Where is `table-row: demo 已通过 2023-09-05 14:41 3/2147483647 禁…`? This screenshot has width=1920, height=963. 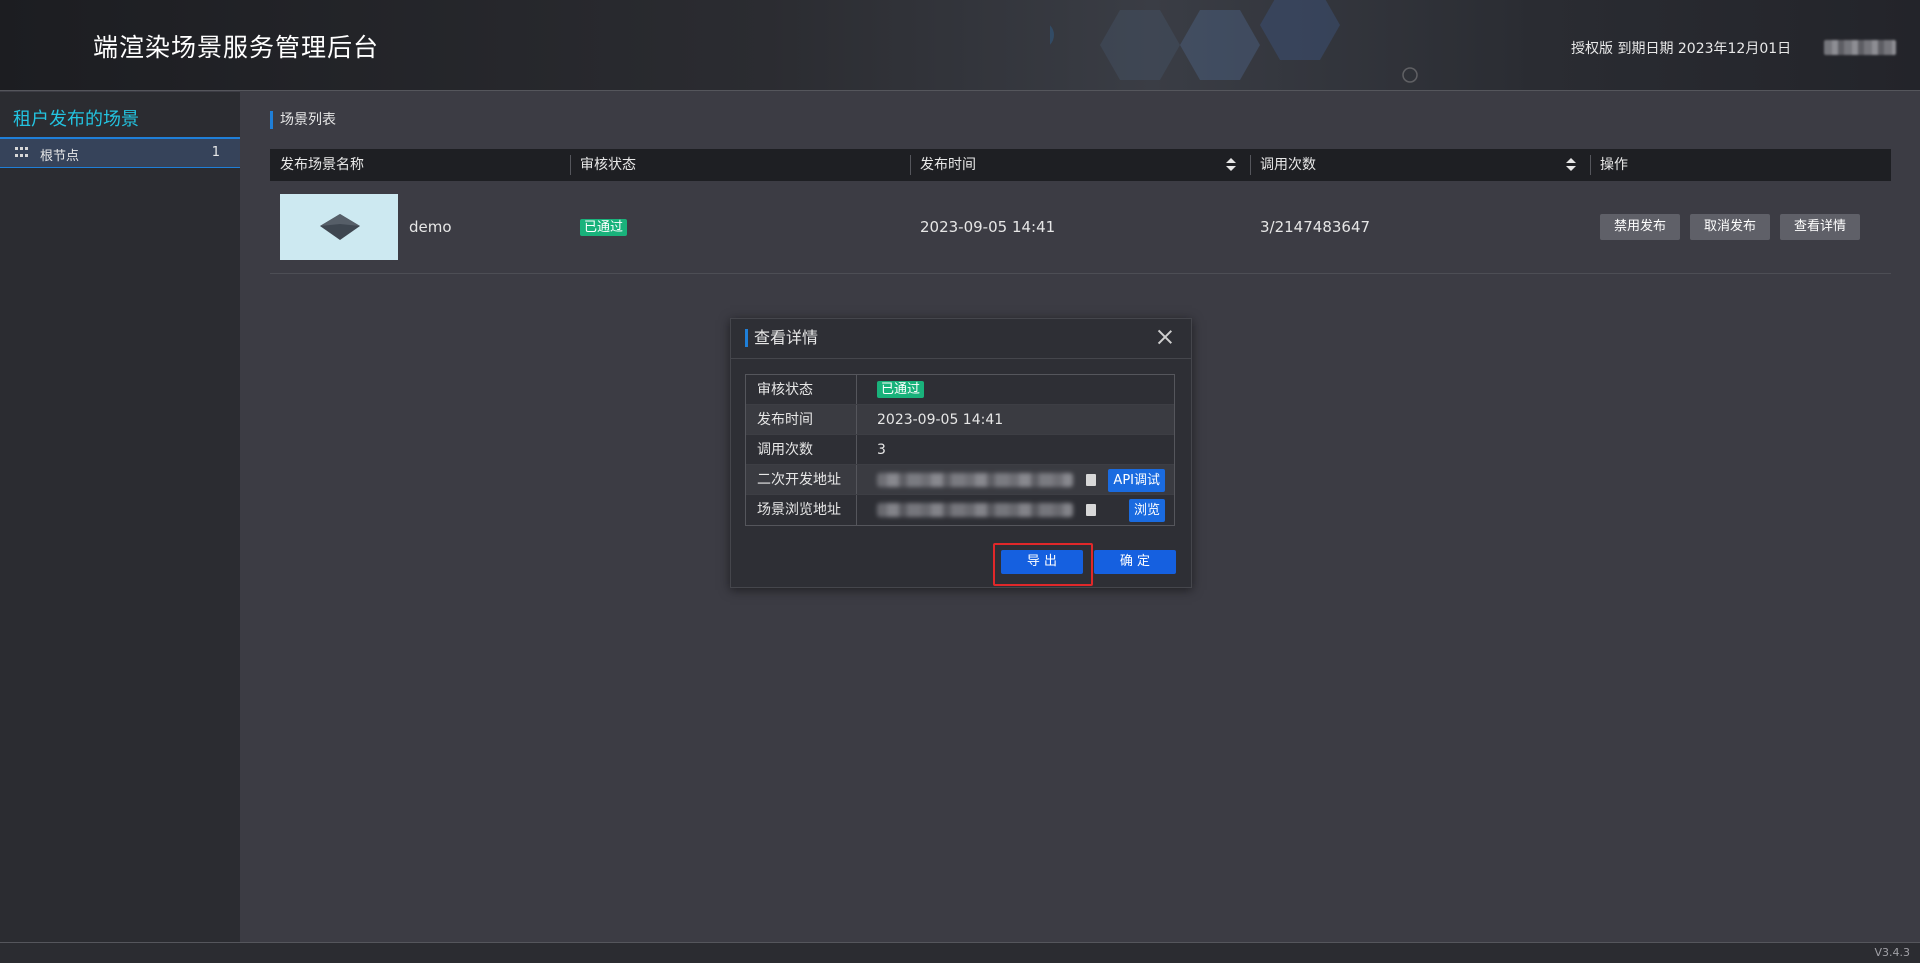
table-row: demo 已通过 2023-09-05 14:41 3/2147483647 禁… is located at coordinates (1080, 227).